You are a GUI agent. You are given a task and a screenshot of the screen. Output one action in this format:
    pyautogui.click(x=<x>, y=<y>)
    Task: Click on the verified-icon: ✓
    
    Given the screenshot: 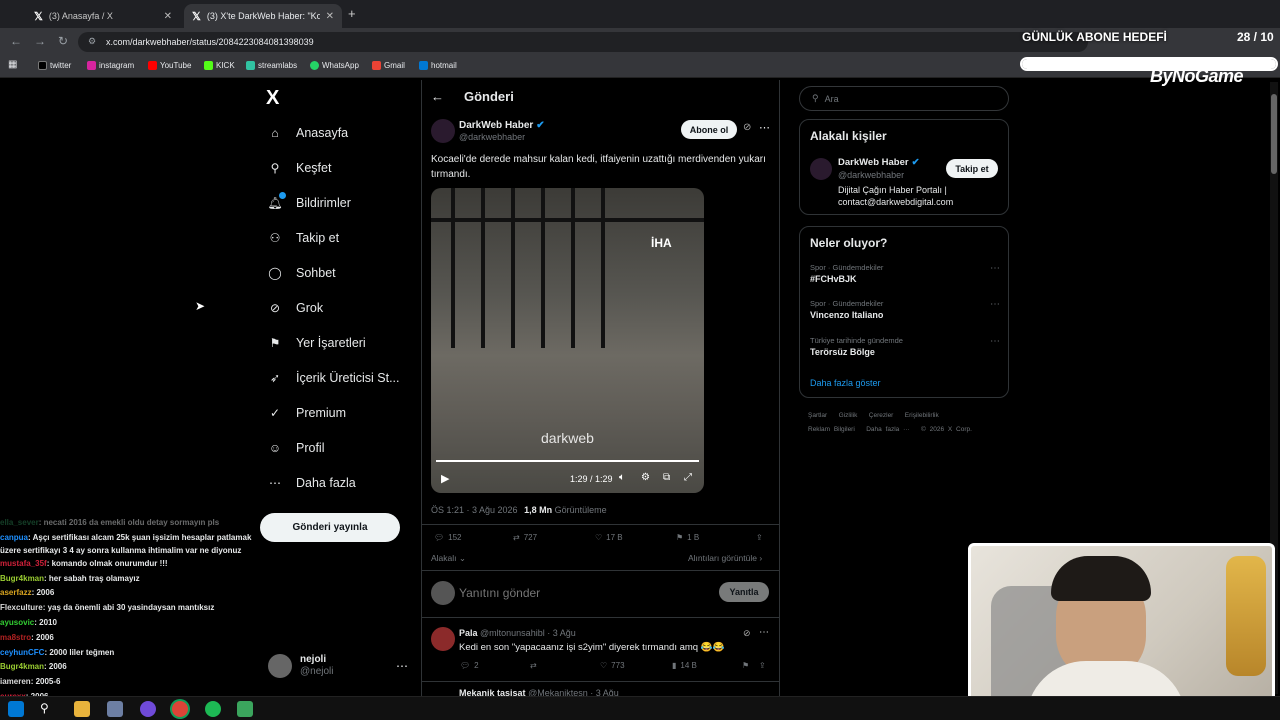 What is the action you would take?
    pyautogui.click(x=275, y=413)
    